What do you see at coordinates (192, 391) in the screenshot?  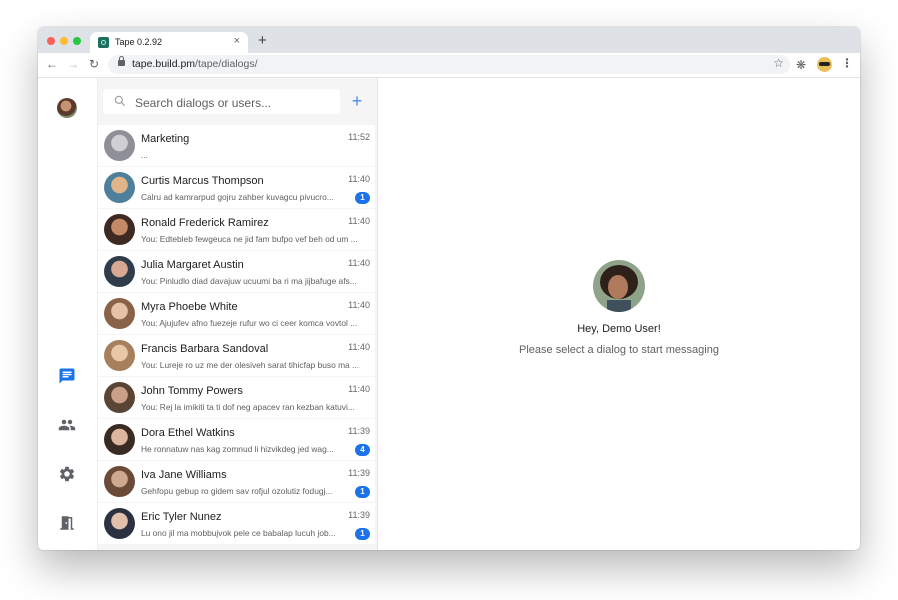 I see `dialog-name: John Tommy Powers` at bounding box center [192, 391].